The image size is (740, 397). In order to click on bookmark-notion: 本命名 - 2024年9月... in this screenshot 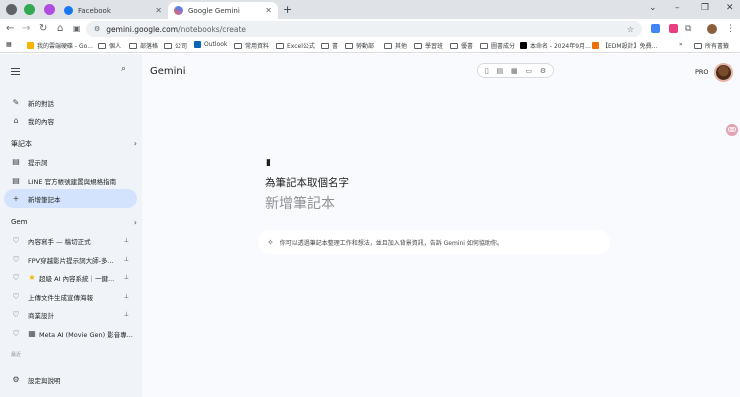, I will do `click(555, 45)`.